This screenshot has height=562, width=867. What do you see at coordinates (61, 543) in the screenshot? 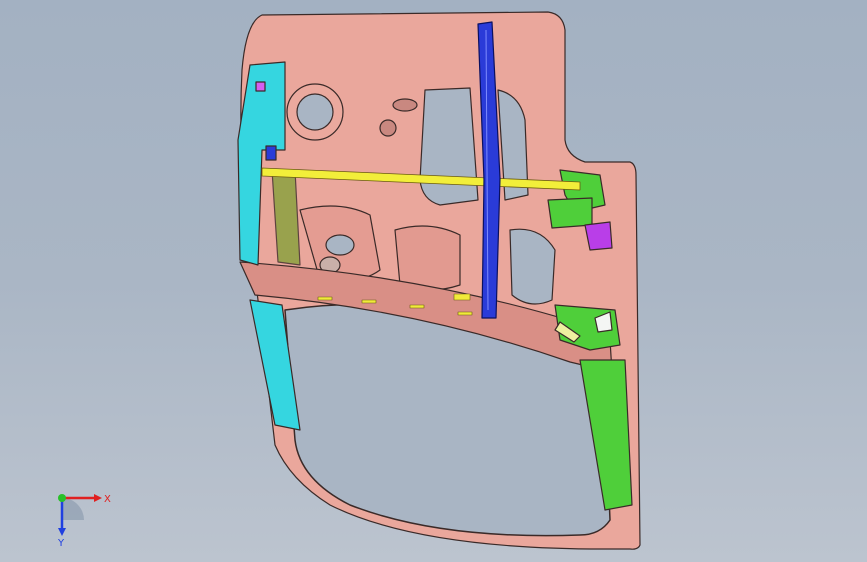
I see `y-axis-label: Y` at bounding box center [61, 543].